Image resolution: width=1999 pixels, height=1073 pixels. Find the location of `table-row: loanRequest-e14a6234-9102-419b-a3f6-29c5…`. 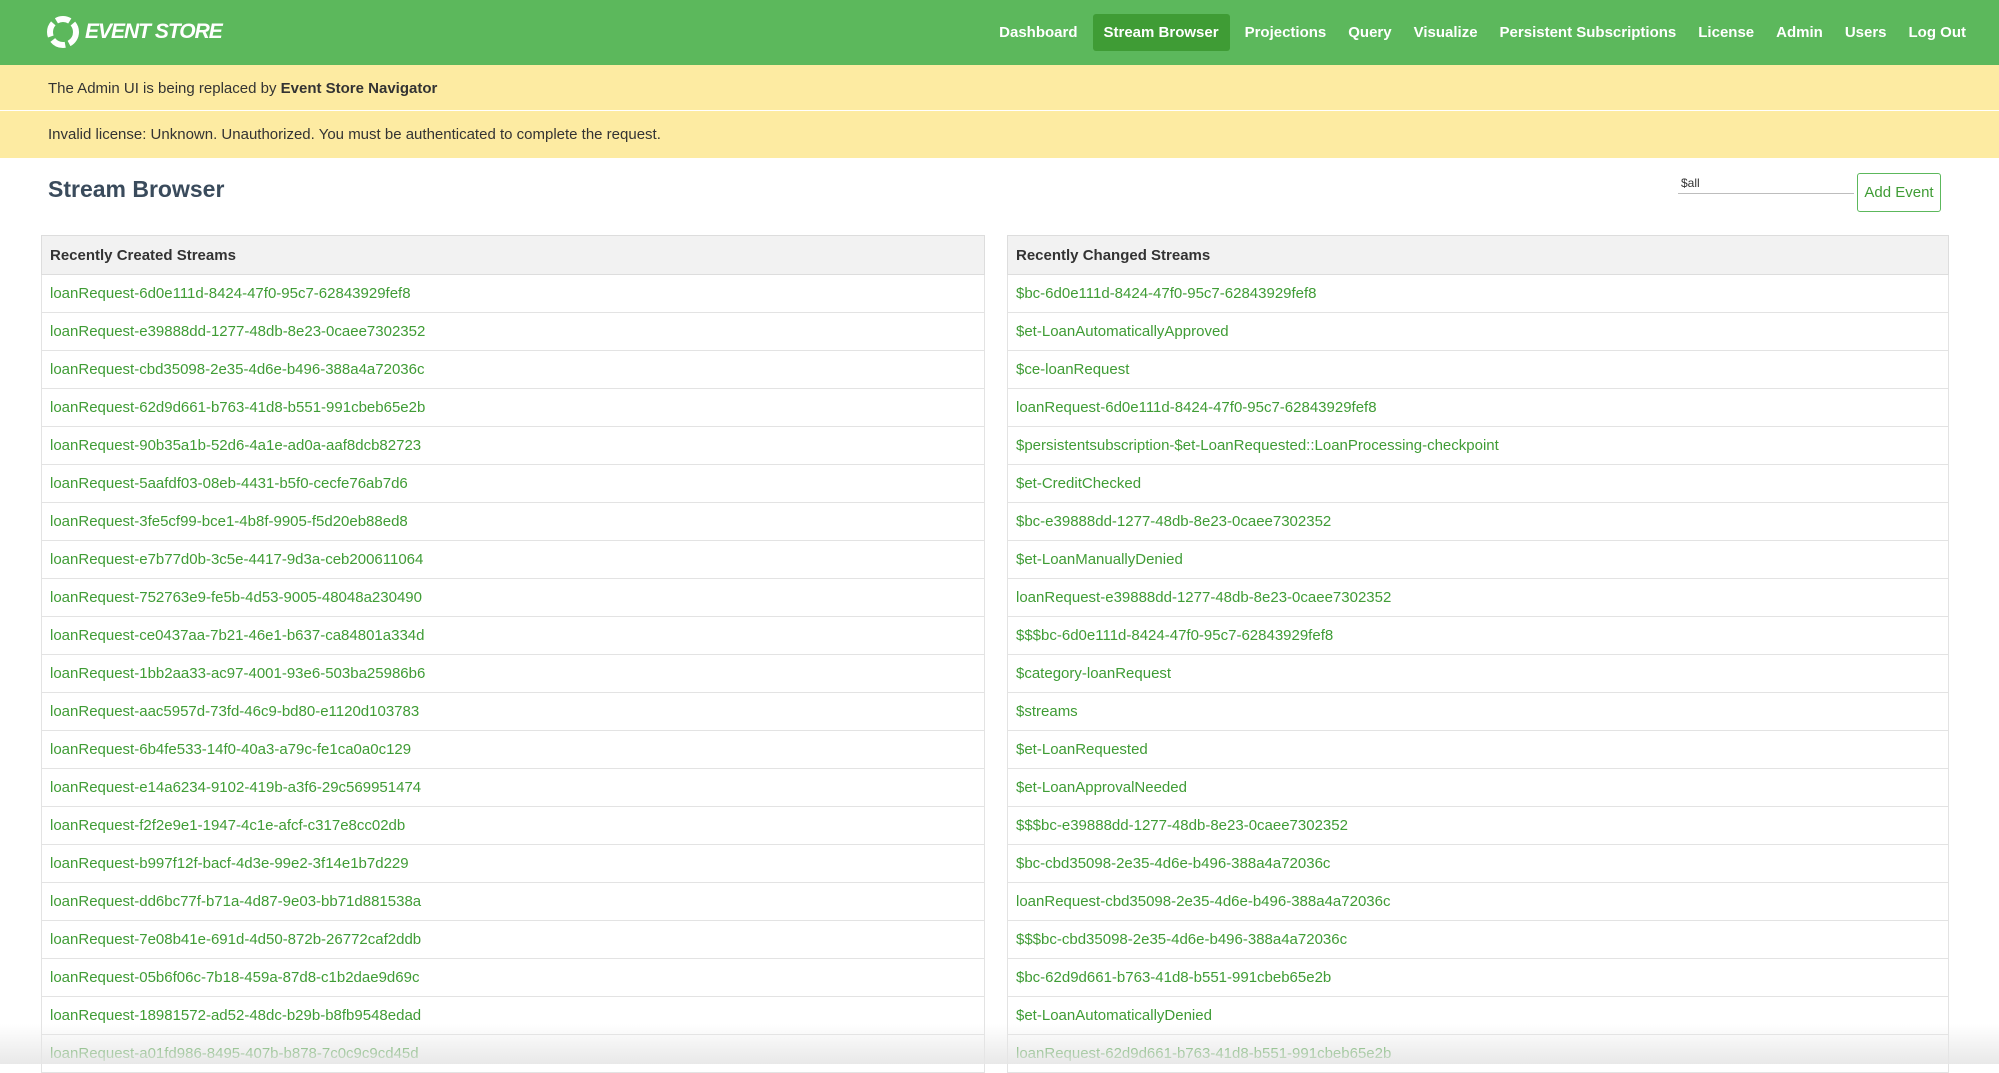

table-row: loanRequest-e14a6234-9102-419b-a3f6-29c5… is located at coordinates (513, 787).